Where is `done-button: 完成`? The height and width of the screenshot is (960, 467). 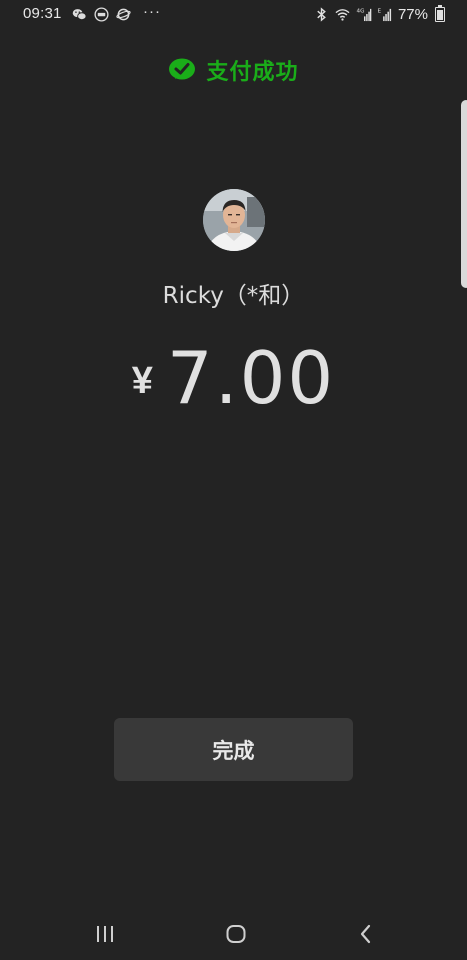
done-button: 完成 is located at coordinates (233, 749).